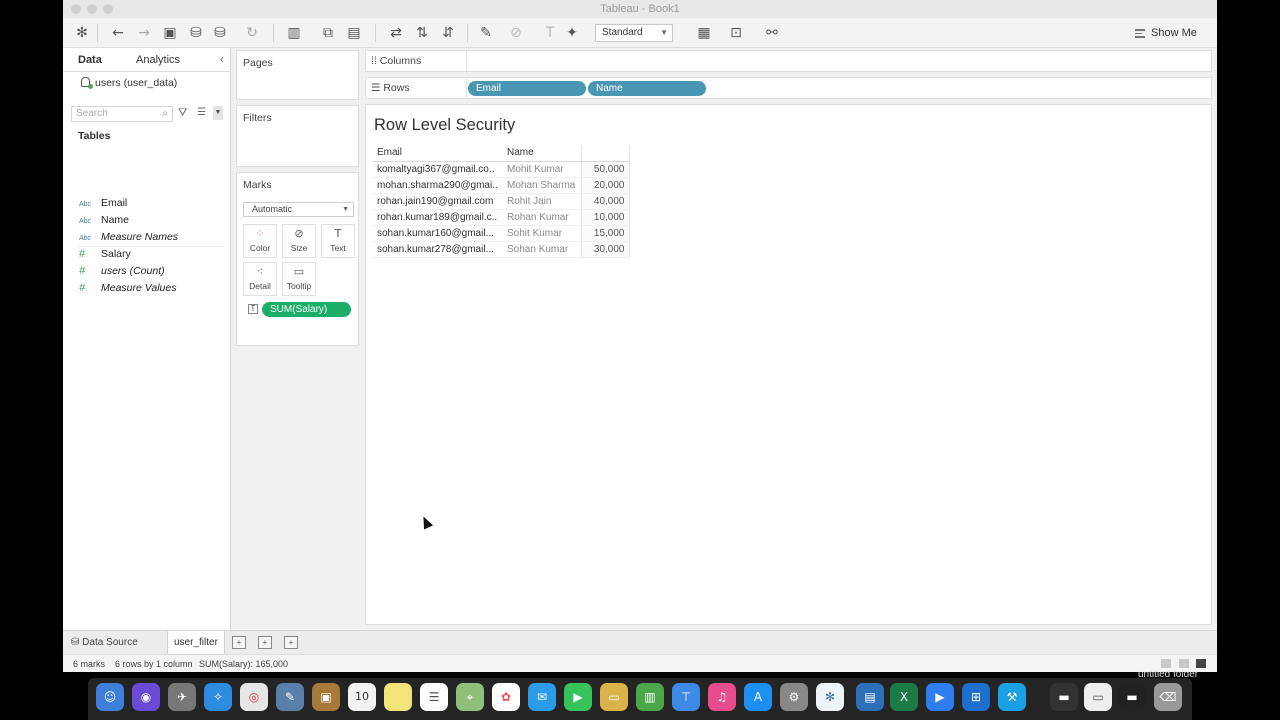  What do you see at coordinates (105, 254) in the screenshot?
I see `field-item: # Salary` at bounding box center [105, 254].